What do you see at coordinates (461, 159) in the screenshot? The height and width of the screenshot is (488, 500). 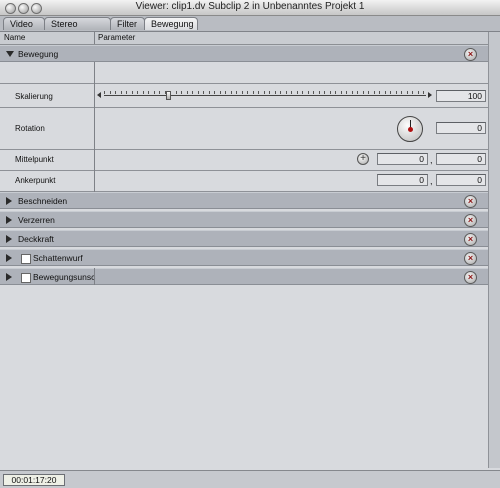 I see `center-y-field: 0` at bounding box center [461, 159].